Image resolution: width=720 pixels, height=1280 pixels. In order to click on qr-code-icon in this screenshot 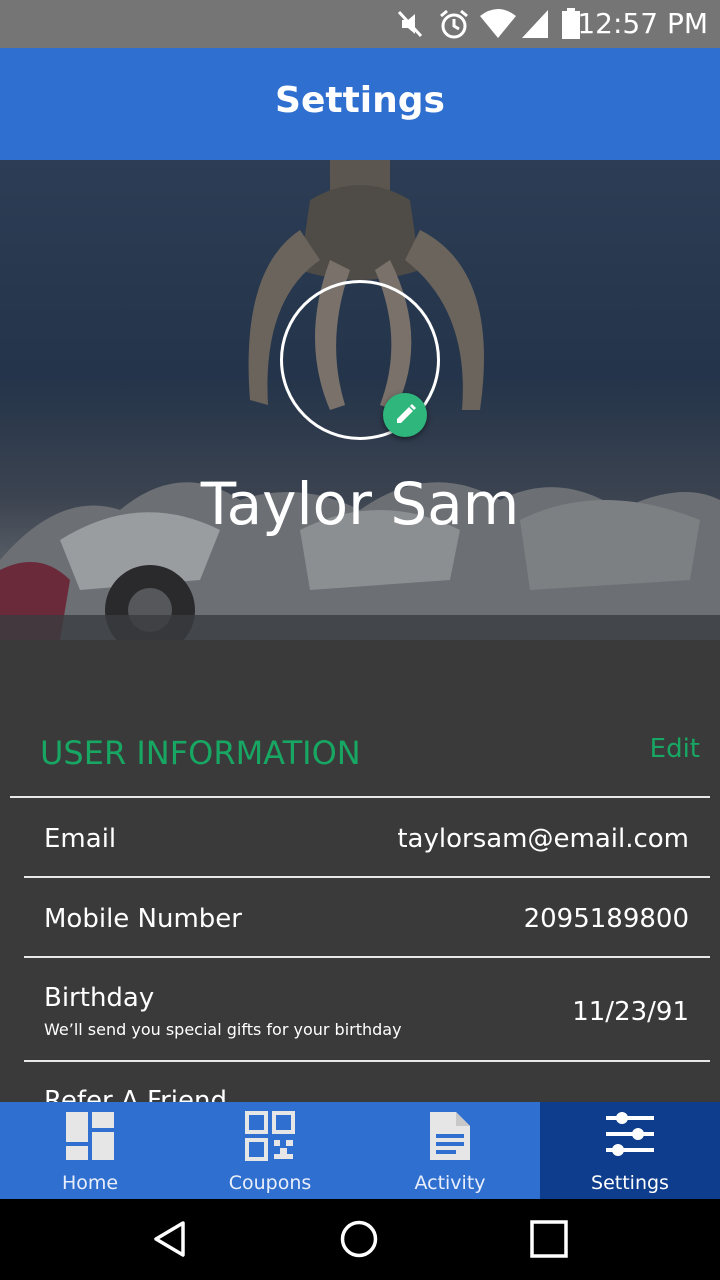, I will do `click(270, 1136)`.